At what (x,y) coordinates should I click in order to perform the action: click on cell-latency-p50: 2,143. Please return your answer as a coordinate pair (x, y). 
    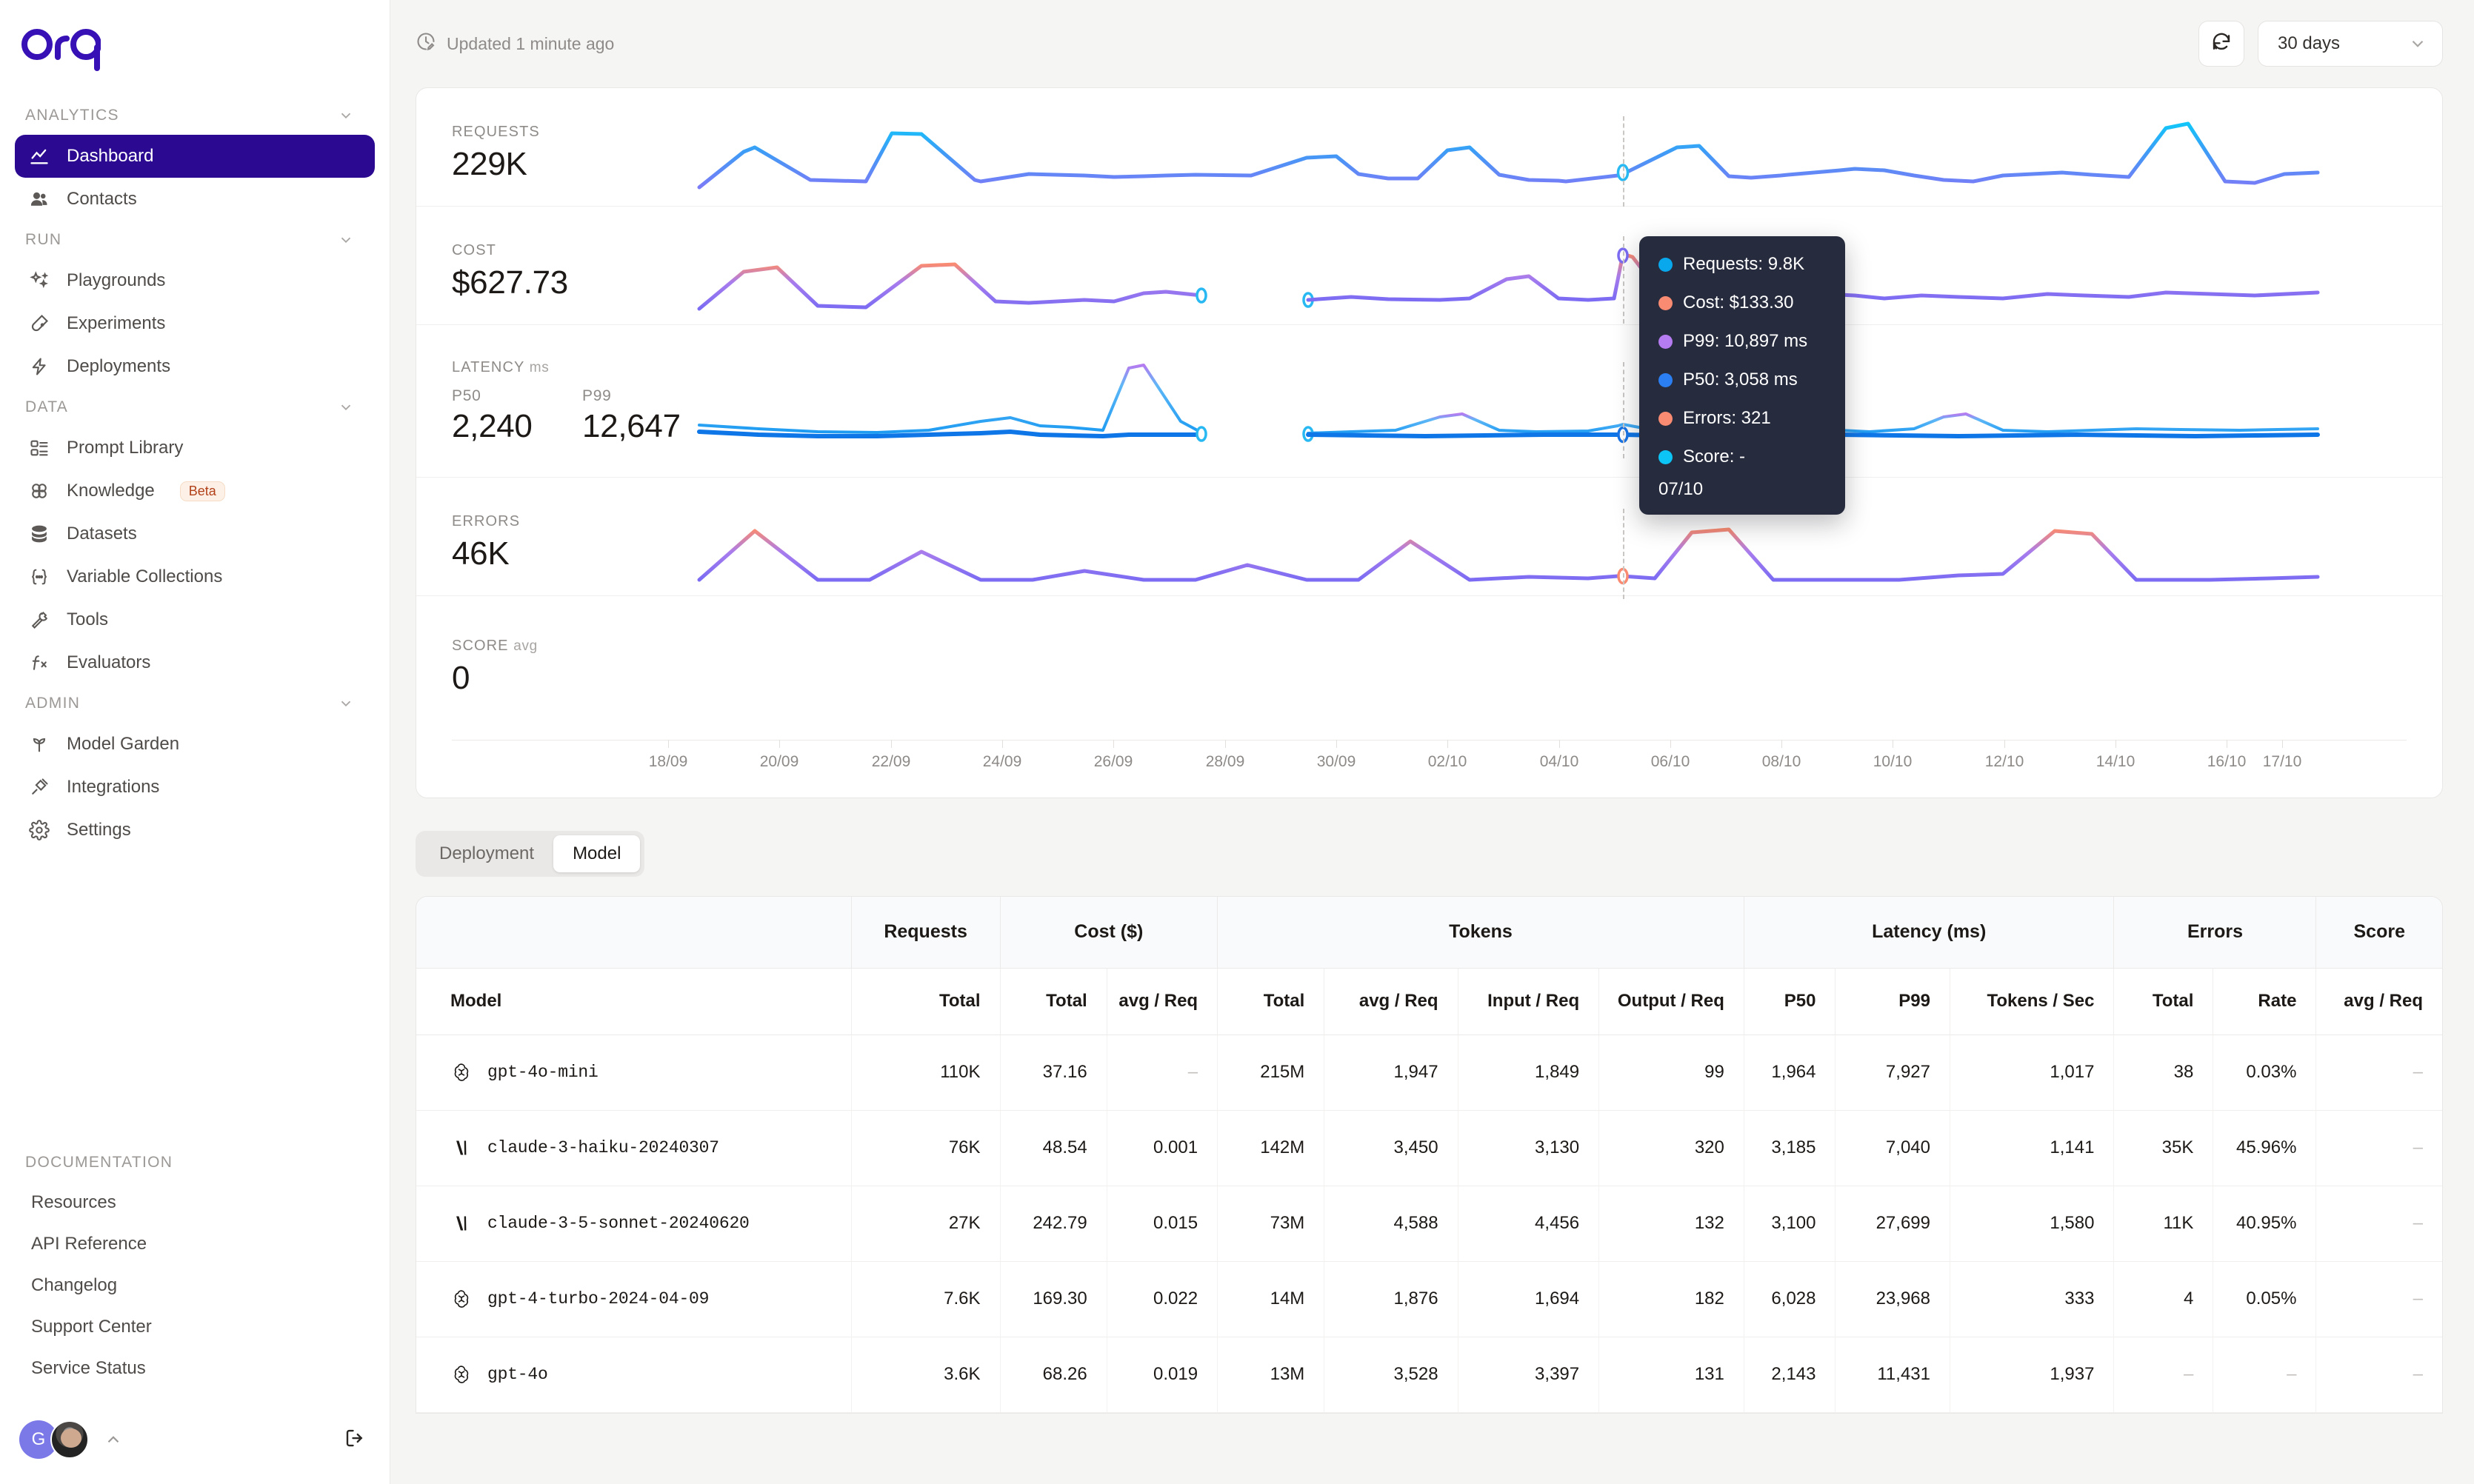
    Looking at the image, I should click on (1790, 1375).